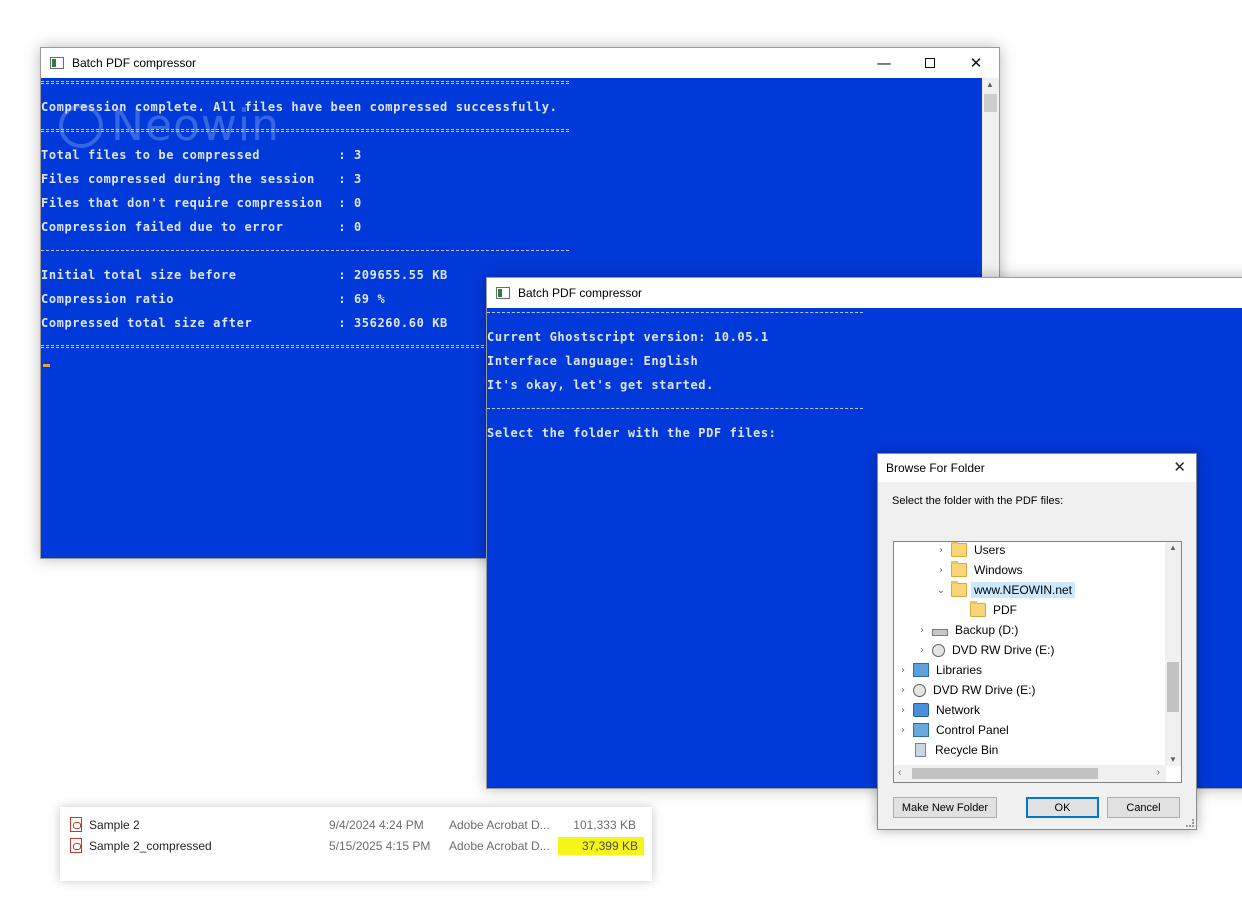  I want to click on tree-item-label: Windows, so click(998, 570).